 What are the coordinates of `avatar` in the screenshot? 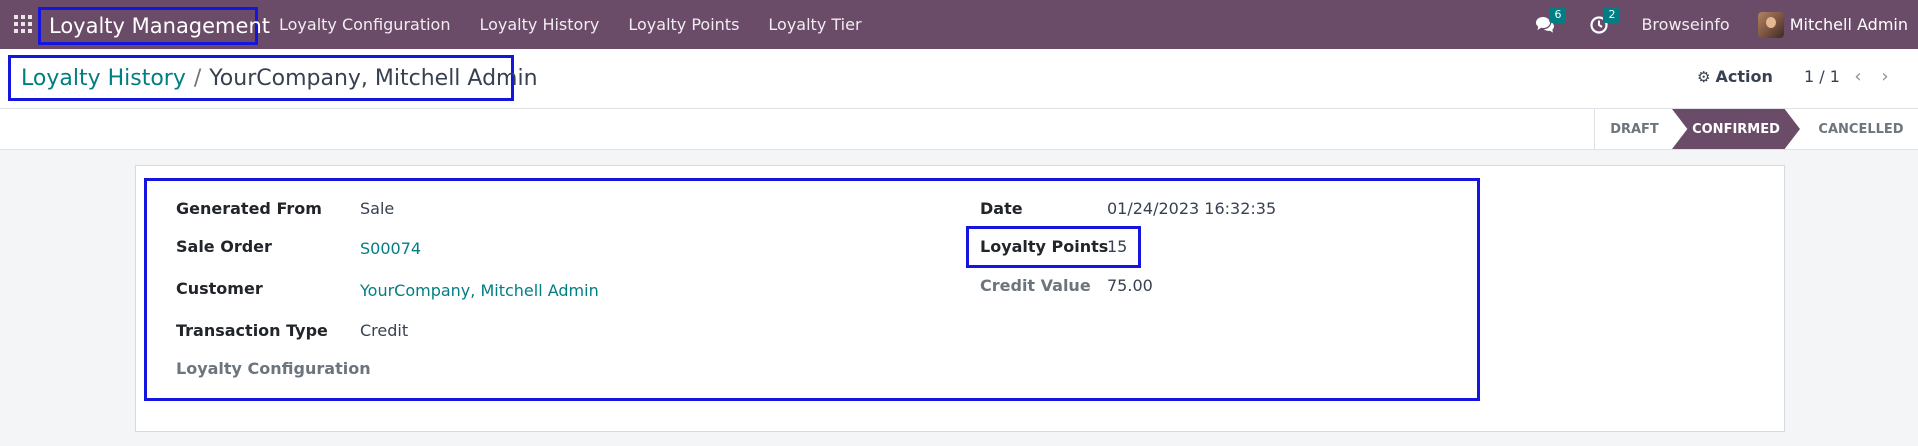 It's located at (1770, 24).